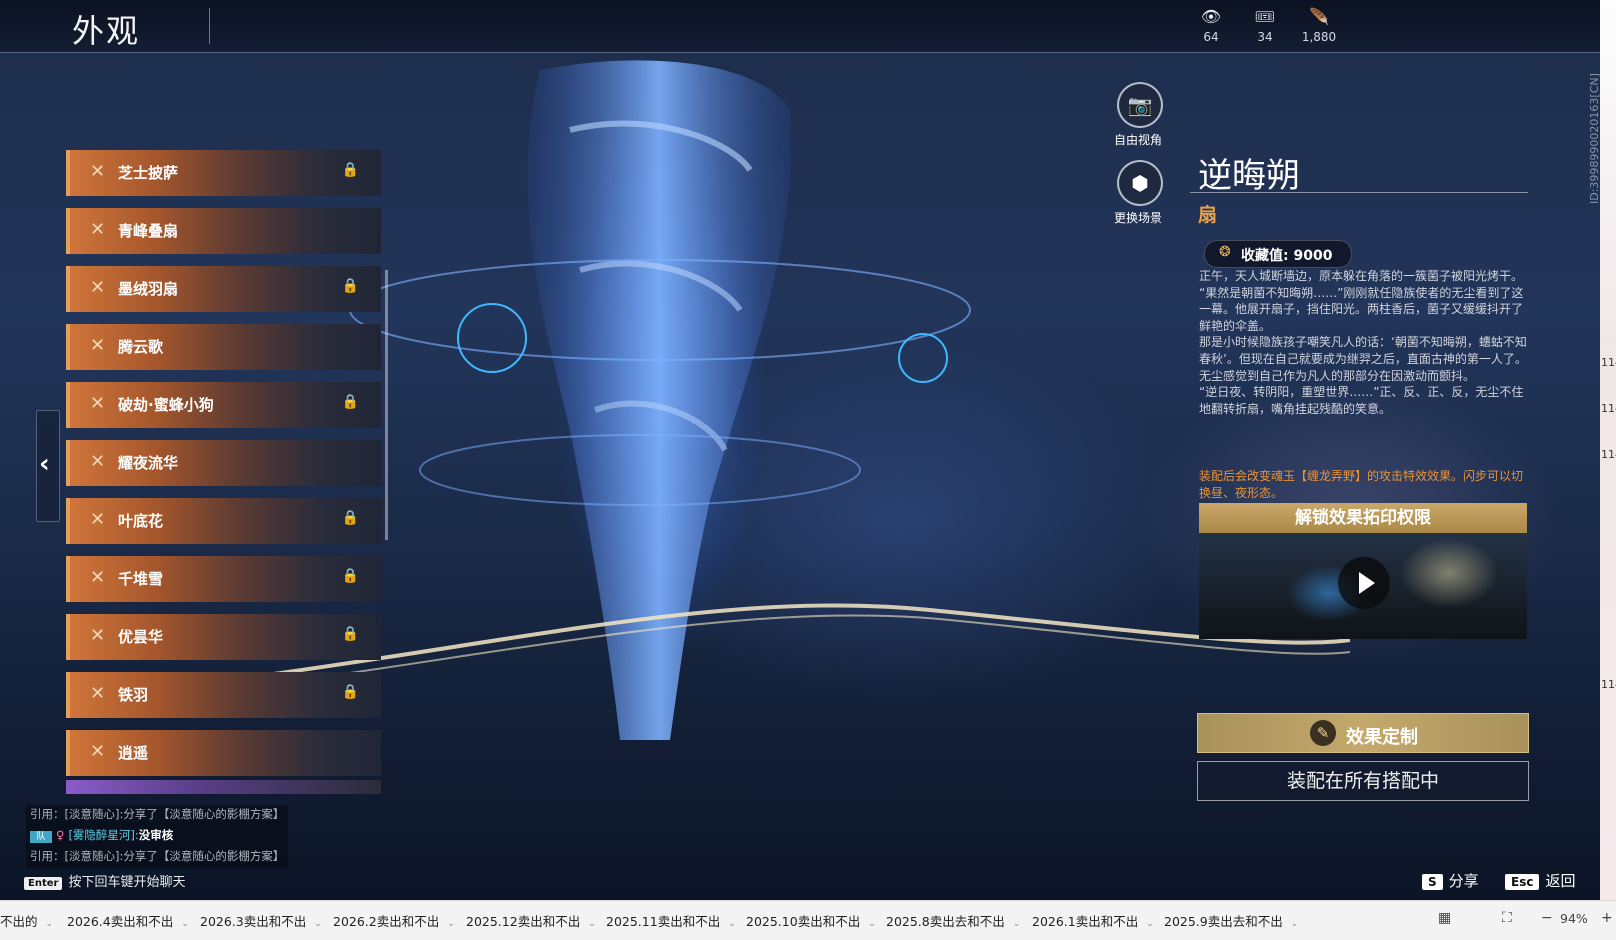  I want to click on effect-customize-button: ✎ 效果定制, so click(1363, 733).